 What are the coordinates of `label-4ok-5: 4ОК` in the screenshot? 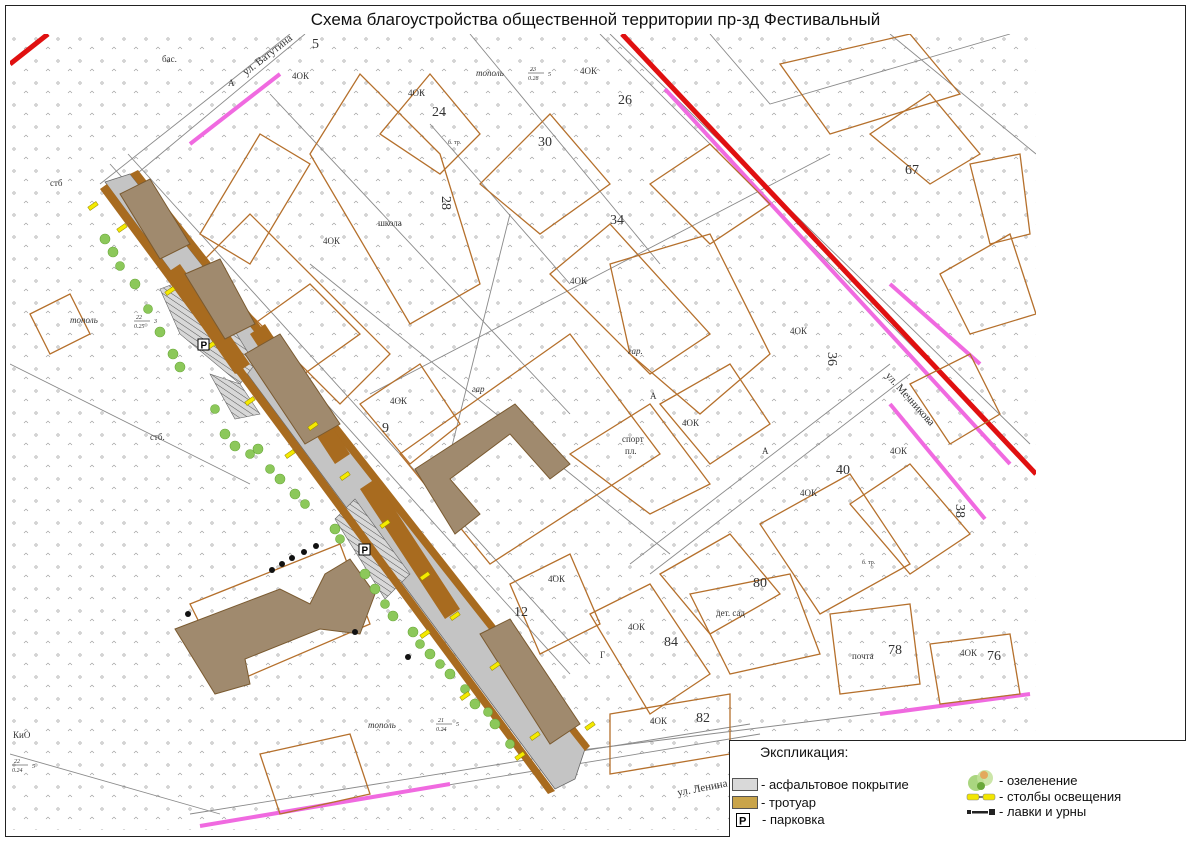 It's located at (399, 401).